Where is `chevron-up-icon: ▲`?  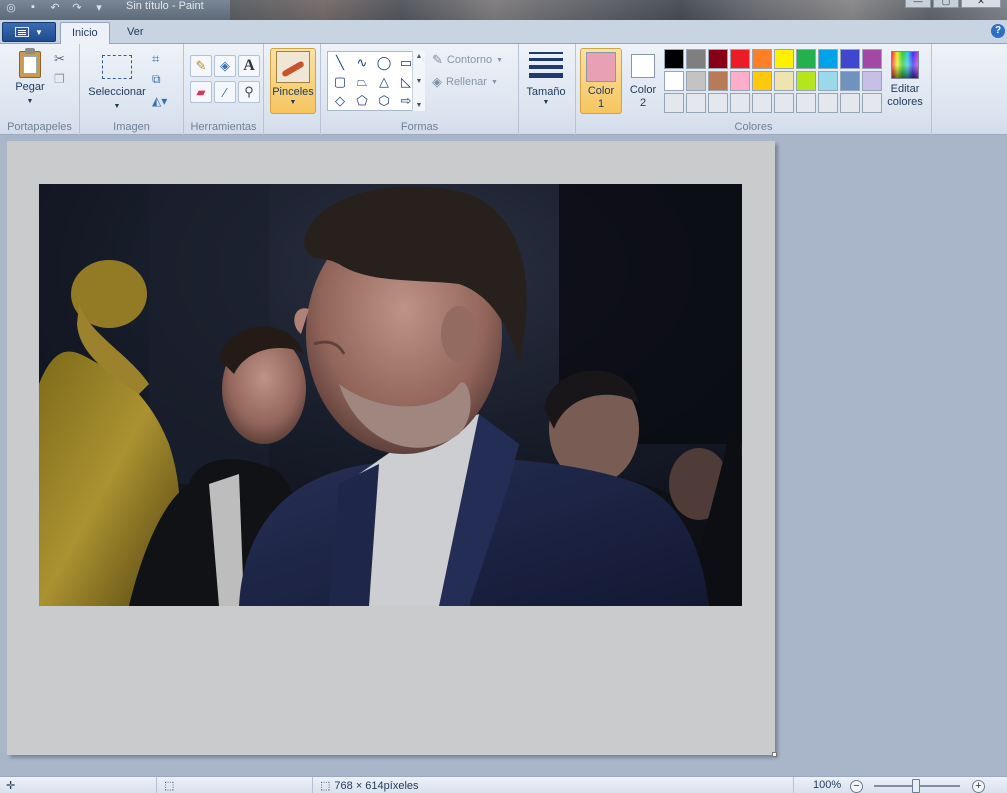 chevron-up-icon: ▲ is located at coordinates (419, 56).